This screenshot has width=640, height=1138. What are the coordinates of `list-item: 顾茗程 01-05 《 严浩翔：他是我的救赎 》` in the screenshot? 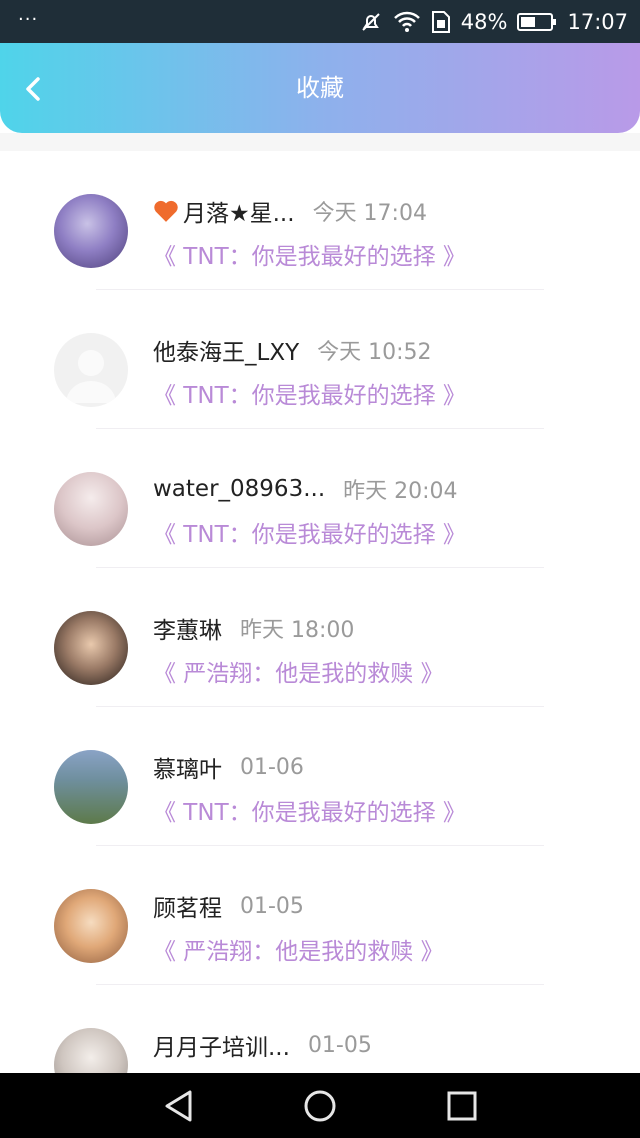 It's located at (320, 915).